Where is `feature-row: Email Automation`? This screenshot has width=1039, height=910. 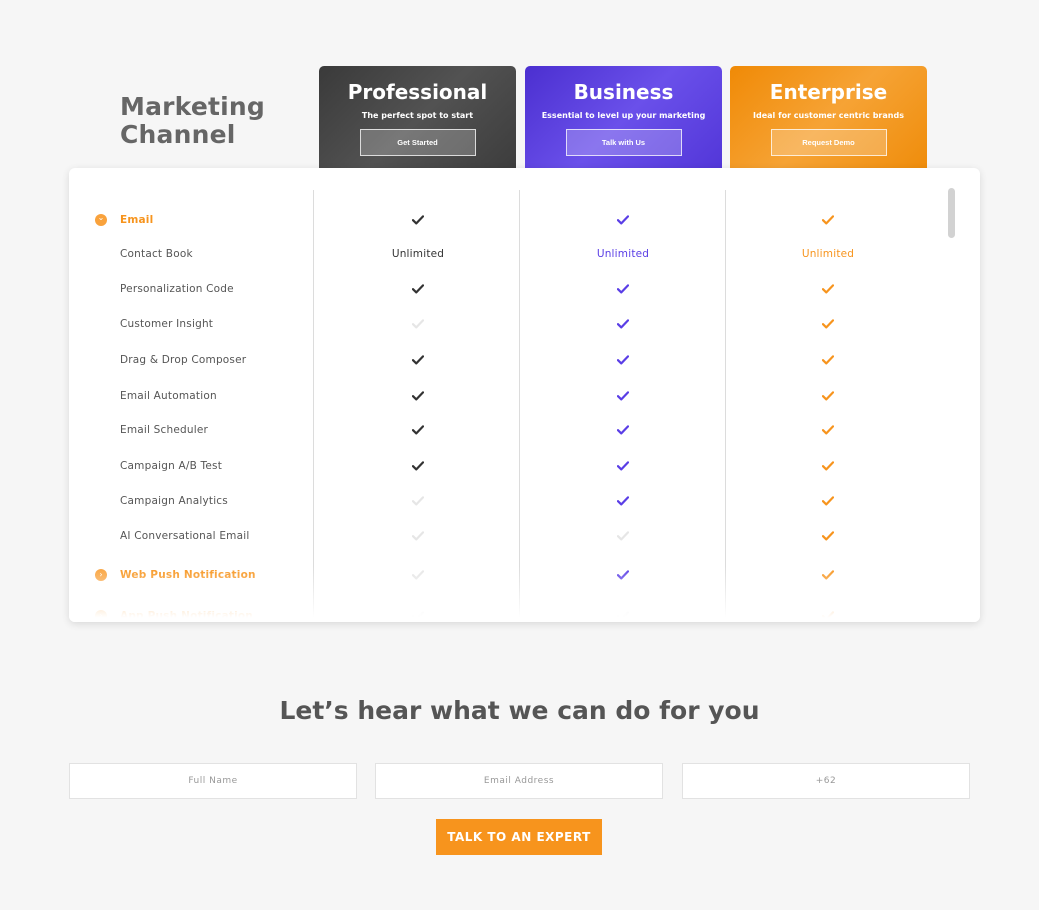
feature-row: Email Automation is located at coordinates (509, 396).